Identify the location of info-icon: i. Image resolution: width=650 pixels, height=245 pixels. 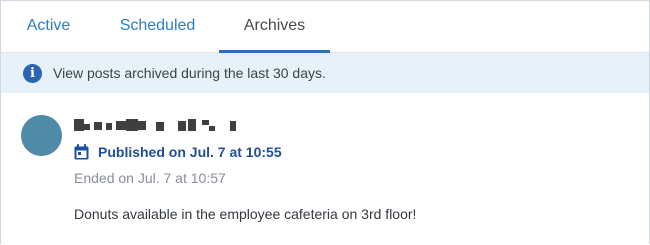
(32, 73).